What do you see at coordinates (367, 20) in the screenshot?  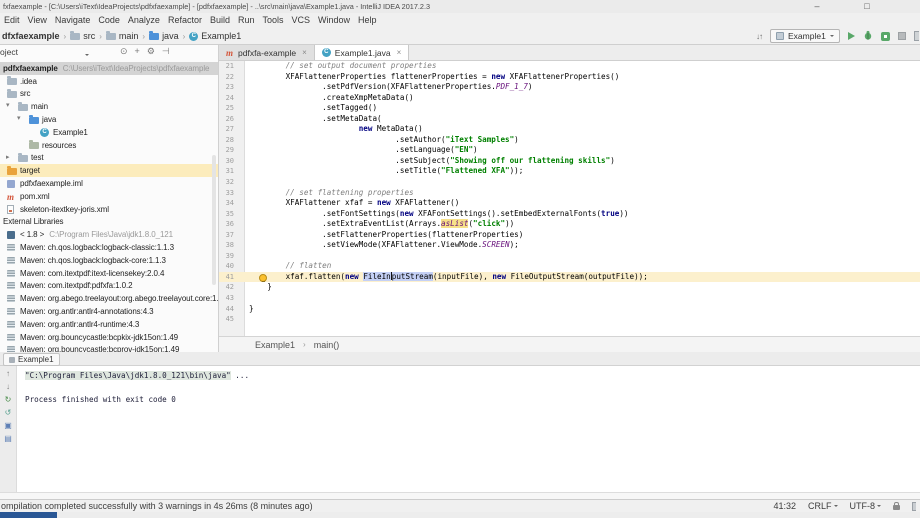 I see `menu-help: Help` at bounding box center [367, 20].